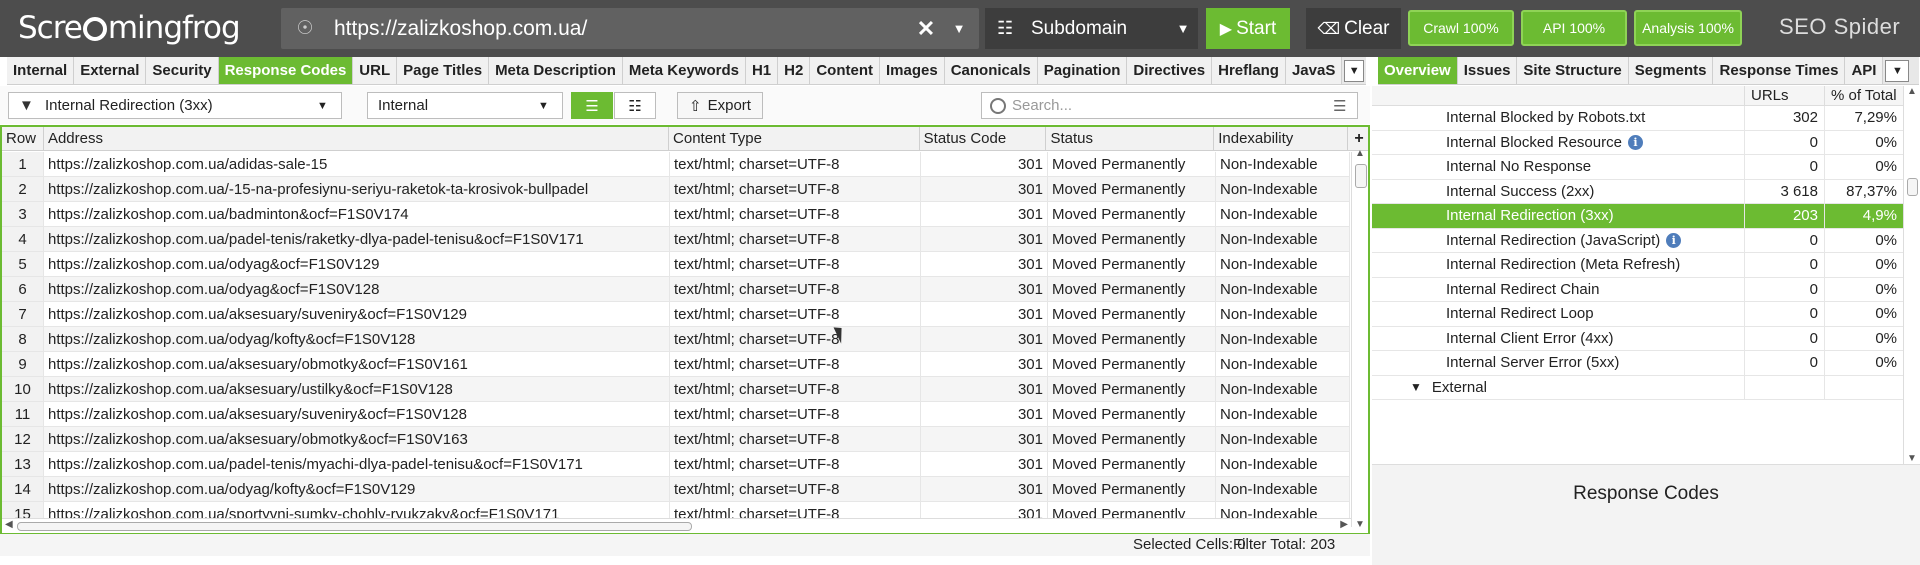 This screenshot has width=1920, height=565. Describe the element at coordinates (110, 70) in the screenshot. I see `tab-external: External` at that location.